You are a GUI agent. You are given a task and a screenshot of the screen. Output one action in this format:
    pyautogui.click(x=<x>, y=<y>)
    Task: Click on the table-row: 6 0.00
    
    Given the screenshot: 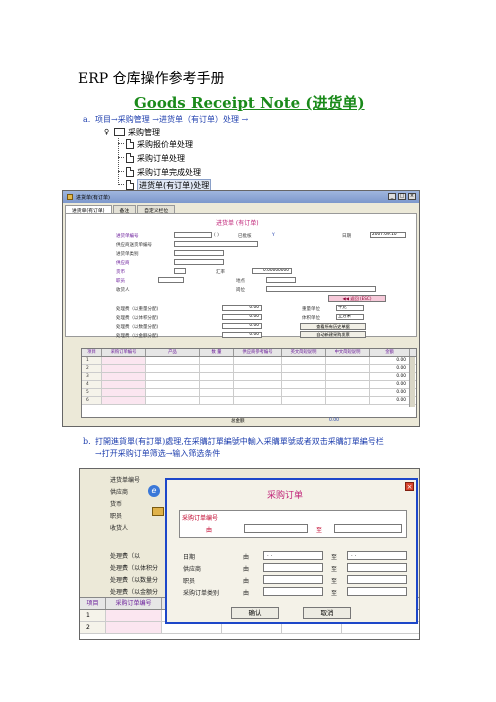 What is the action you would take?
    pyautogui.click(x=249, y=401)
    